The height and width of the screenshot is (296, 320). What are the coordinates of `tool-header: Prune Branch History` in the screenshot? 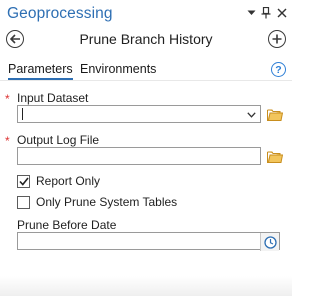 It's located at (146, 41).